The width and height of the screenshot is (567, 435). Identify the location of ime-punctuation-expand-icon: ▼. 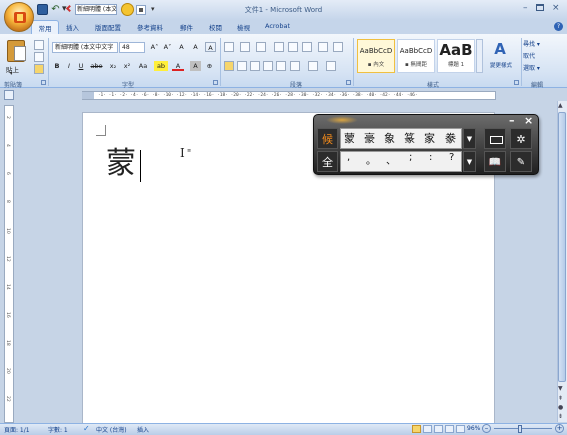
(469, 161).